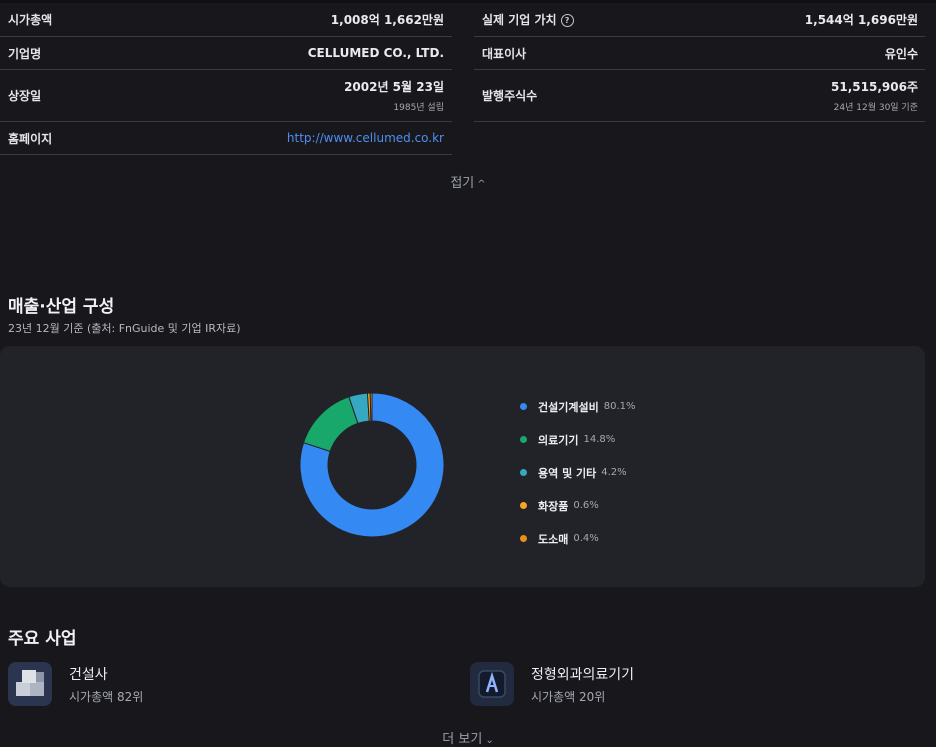 This screenshot has width=936, height=747. What do you see at coordinates (30, 138) in the screenshot?
I see `homepage-label: 홈페이지` at bounding box center [30, 138].